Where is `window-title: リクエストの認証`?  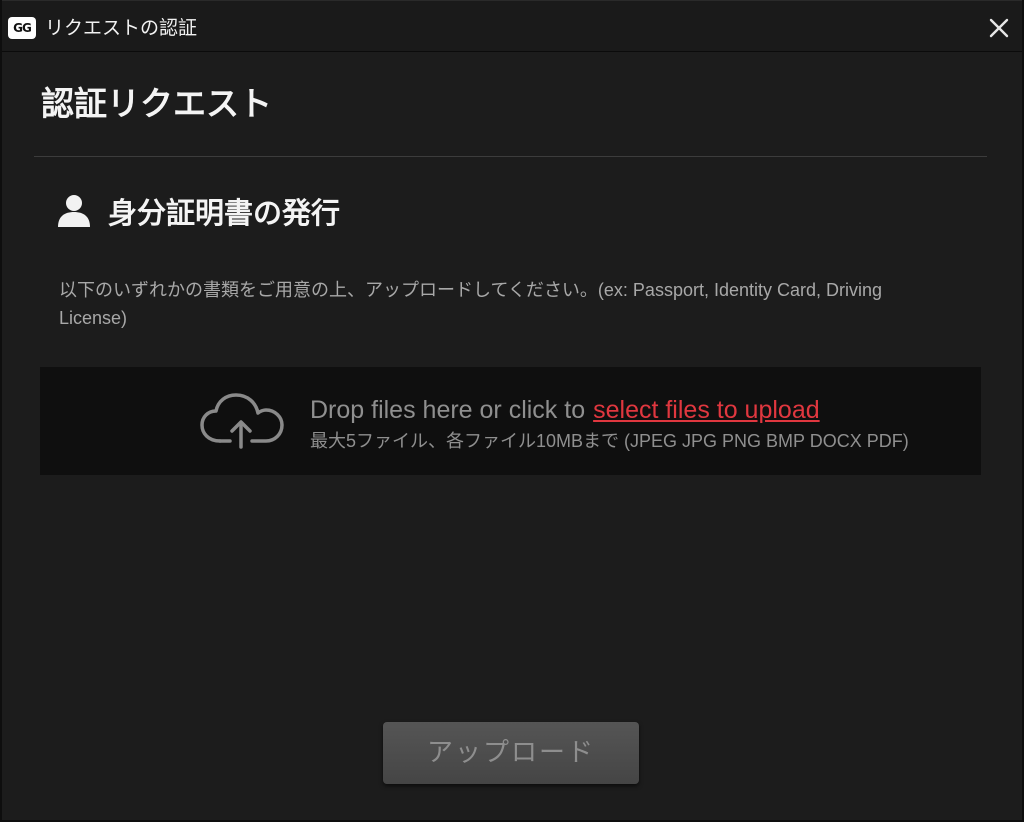 window-title: リクエストの認証 is located at coordinates (121, 28).